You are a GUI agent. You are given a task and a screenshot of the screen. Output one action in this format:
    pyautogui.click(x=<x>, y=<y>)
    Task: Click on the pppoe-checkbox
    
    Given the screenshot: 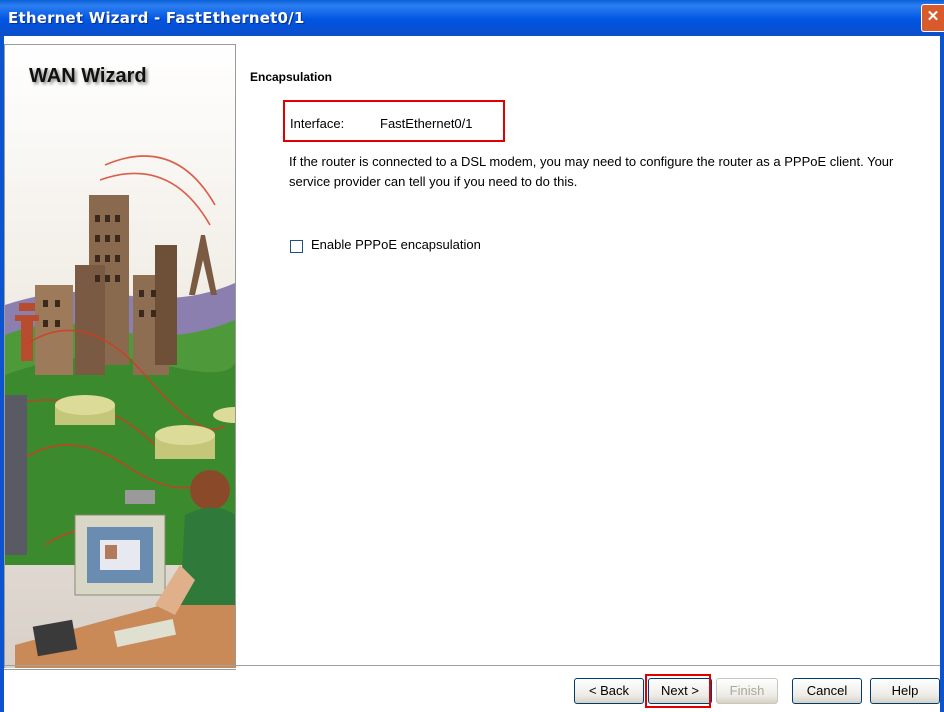 What is the action you would take?
    pyautogui.click(x=296, y=246)
    